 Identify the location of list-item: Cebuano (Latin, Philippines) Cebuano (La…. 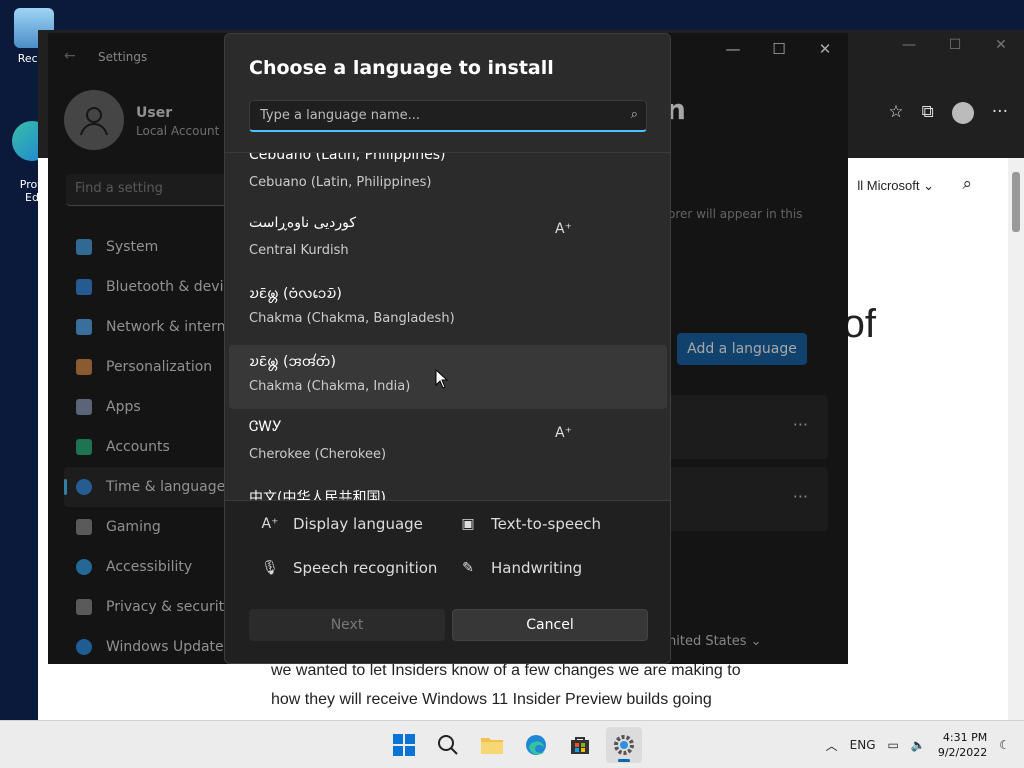
(448, 179).